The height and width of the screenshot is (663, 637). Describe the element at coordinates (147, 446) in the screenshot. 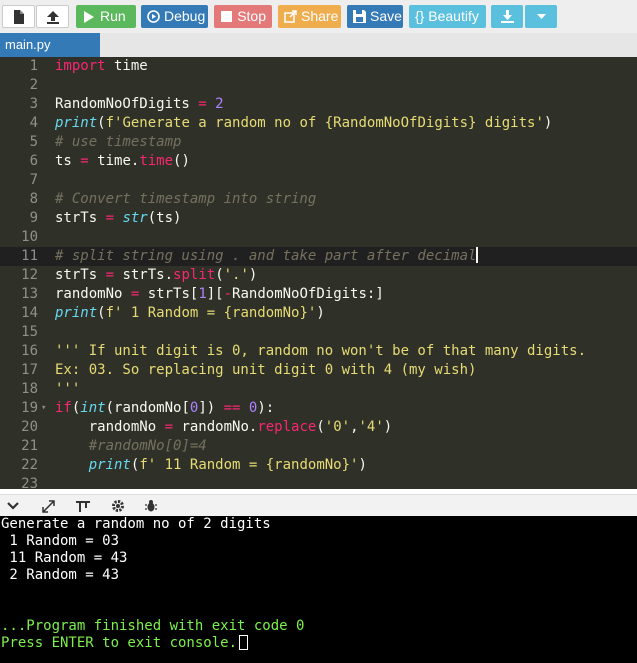

I see `code-text: #randomNo[0]=4` at that location.